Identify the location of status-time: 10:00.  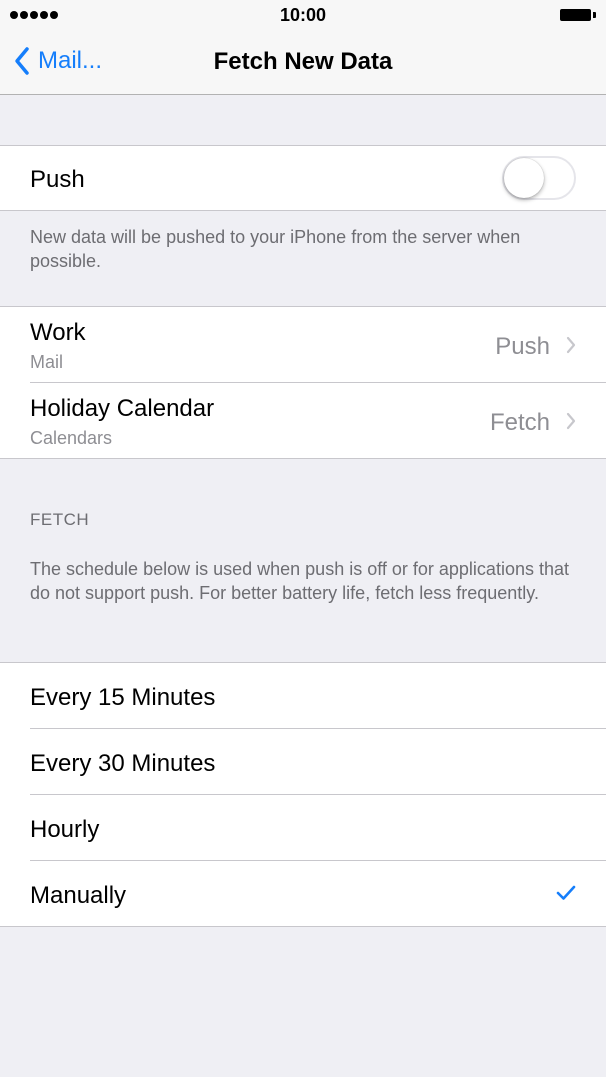
(303, 15).